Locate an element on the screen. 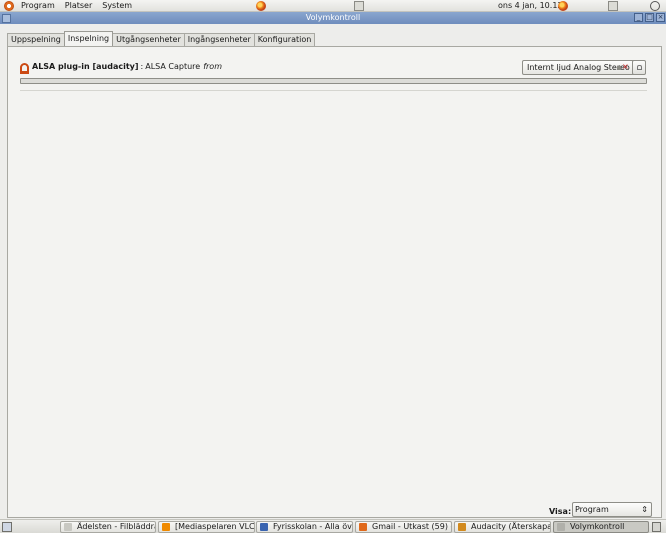 Image resolution: width=666 pixels, height=533 pixels. menu-system: System is located at coordinates (117, 6).